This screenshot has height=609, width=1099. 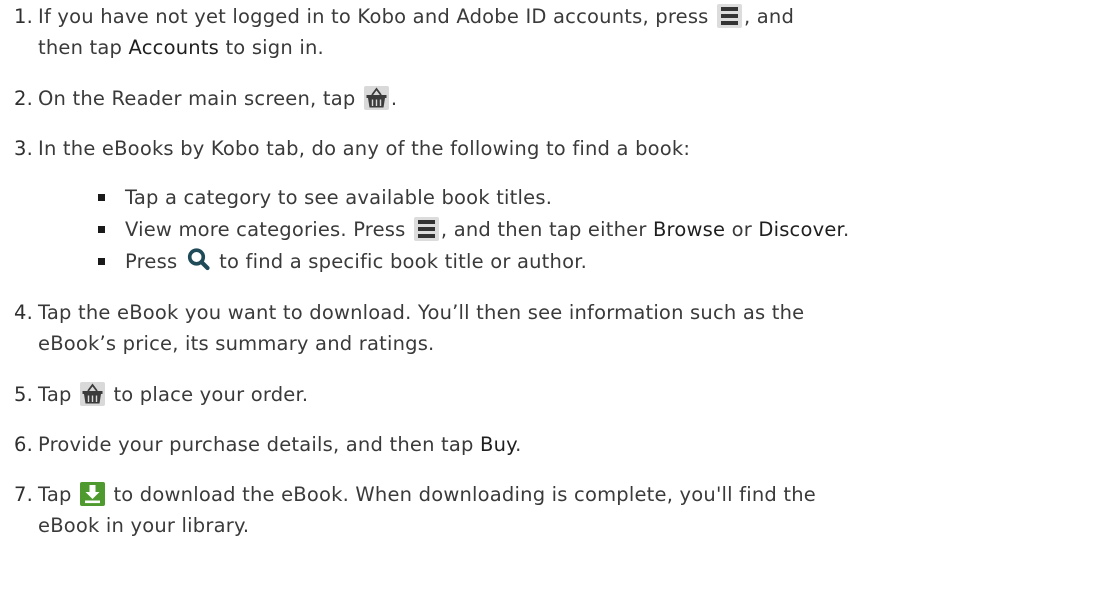 What do you see at coordinates (24, 16) in the screenshot?
I see `step-number: 1.` at bounding box center [24, 16].